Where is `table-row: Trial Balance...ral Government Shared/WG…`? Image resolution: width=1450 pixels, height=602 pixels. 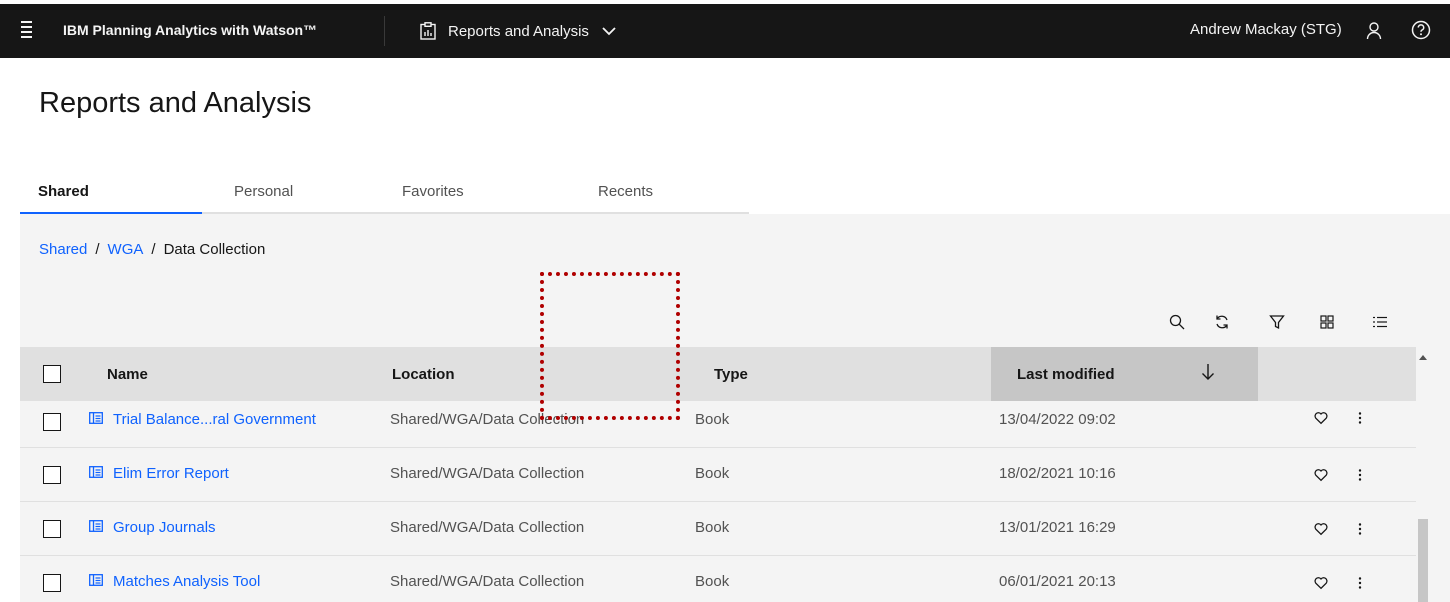 table-row: Trial Balance...ral Government Shared/WG… is located at coordinates (718, 424).